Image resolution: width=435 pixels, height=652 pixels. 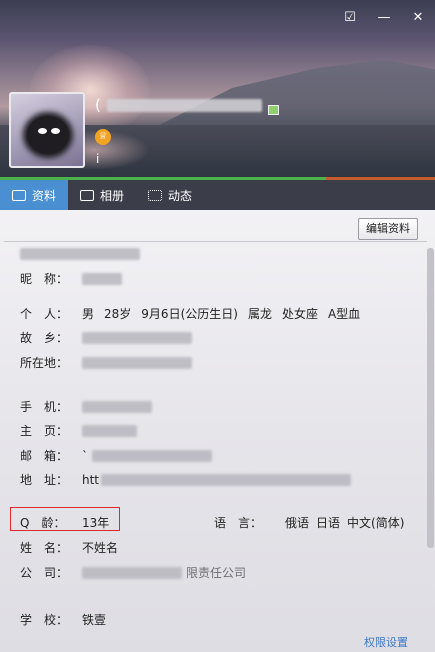 I want to click on address-value: htt, so click(x=91, y=479).